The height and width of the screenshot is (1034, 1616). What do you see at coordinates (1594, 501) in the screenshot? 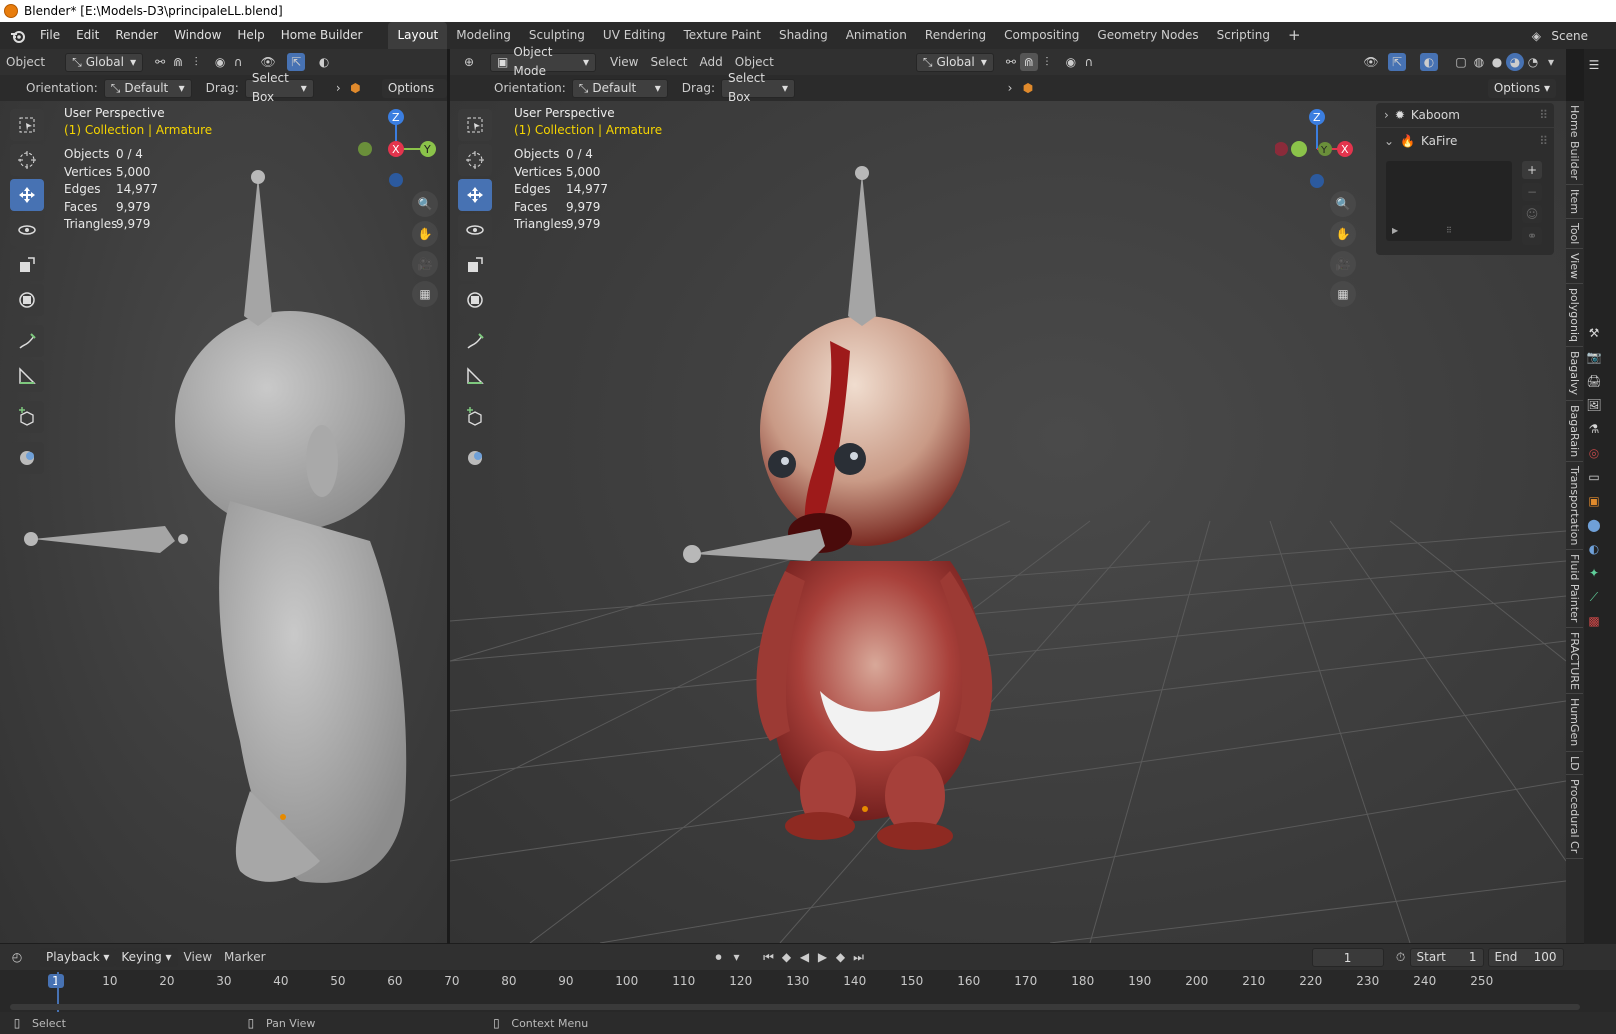
I see `object-properties-icon: ▣` at bounding box center [1594, 501].